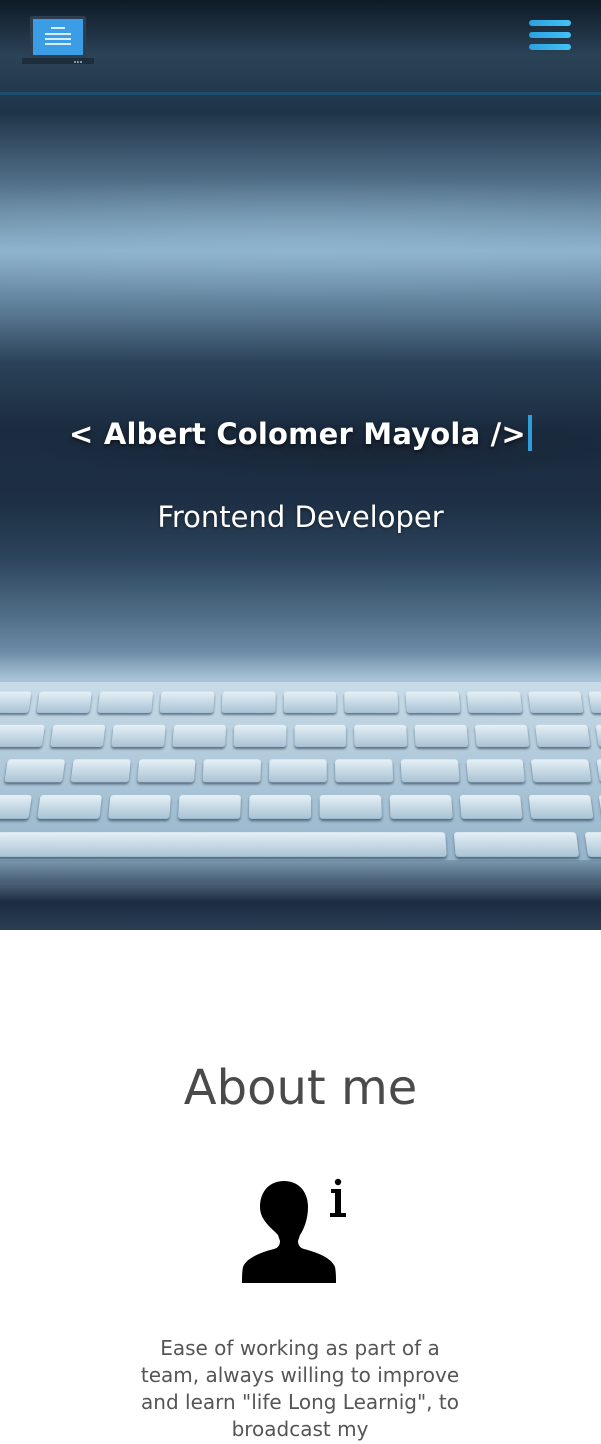 This screenshot has width=601, height=1444. Describe the element at coordinates (300, 517) in the screenshot. I see `hero-subtitle: Frontend Developer` at that location.